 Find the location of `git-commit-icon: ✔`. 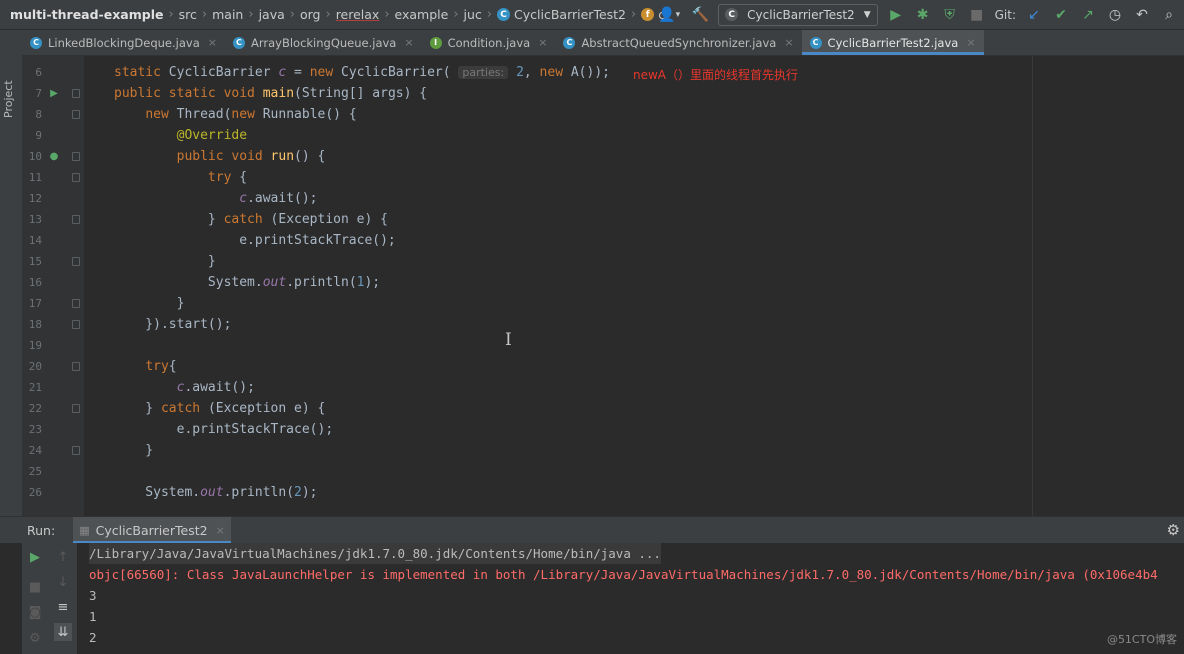

git-commit-icon: ✔ is located at coordinates (1061, 15).